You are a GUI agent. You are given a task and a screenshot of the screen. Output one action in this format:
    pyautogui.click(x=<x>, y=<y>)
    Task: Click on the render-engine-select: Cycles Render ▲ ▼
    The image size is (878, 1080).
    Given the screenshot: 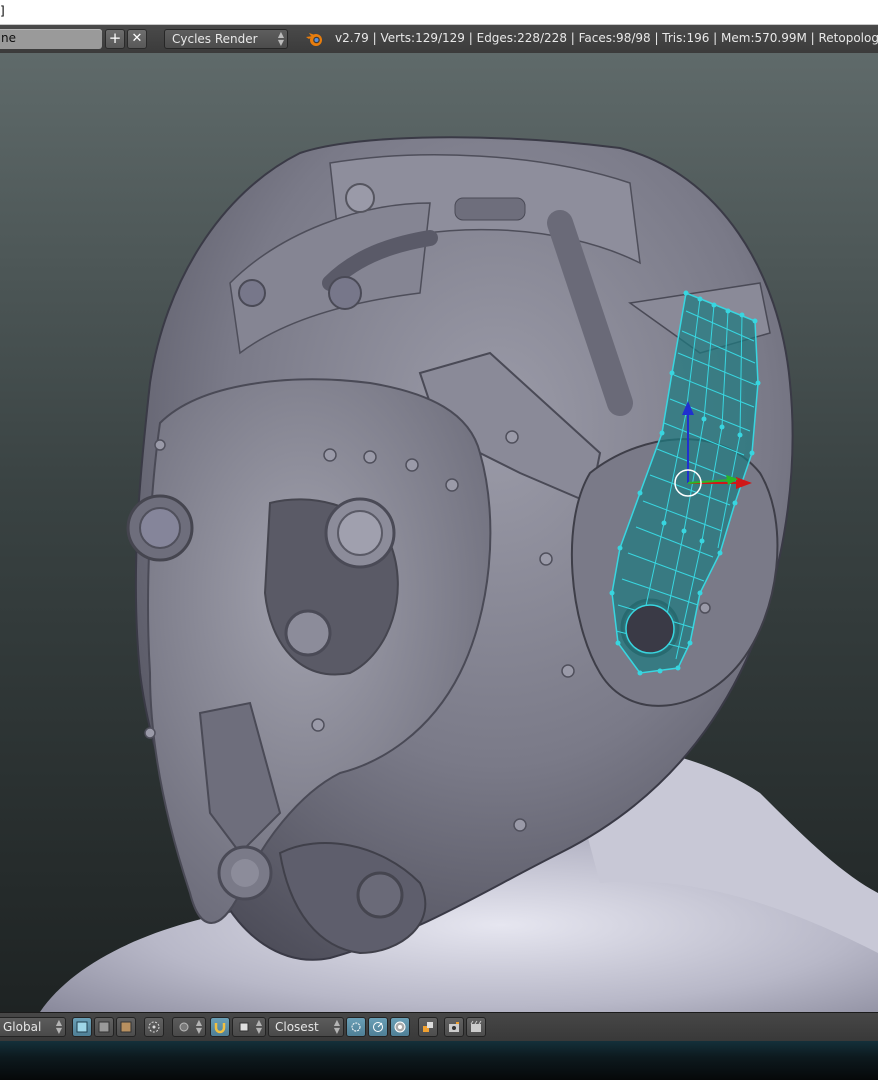 What is the action you would take?
    pyautogui.click(x=226, y=39)
    